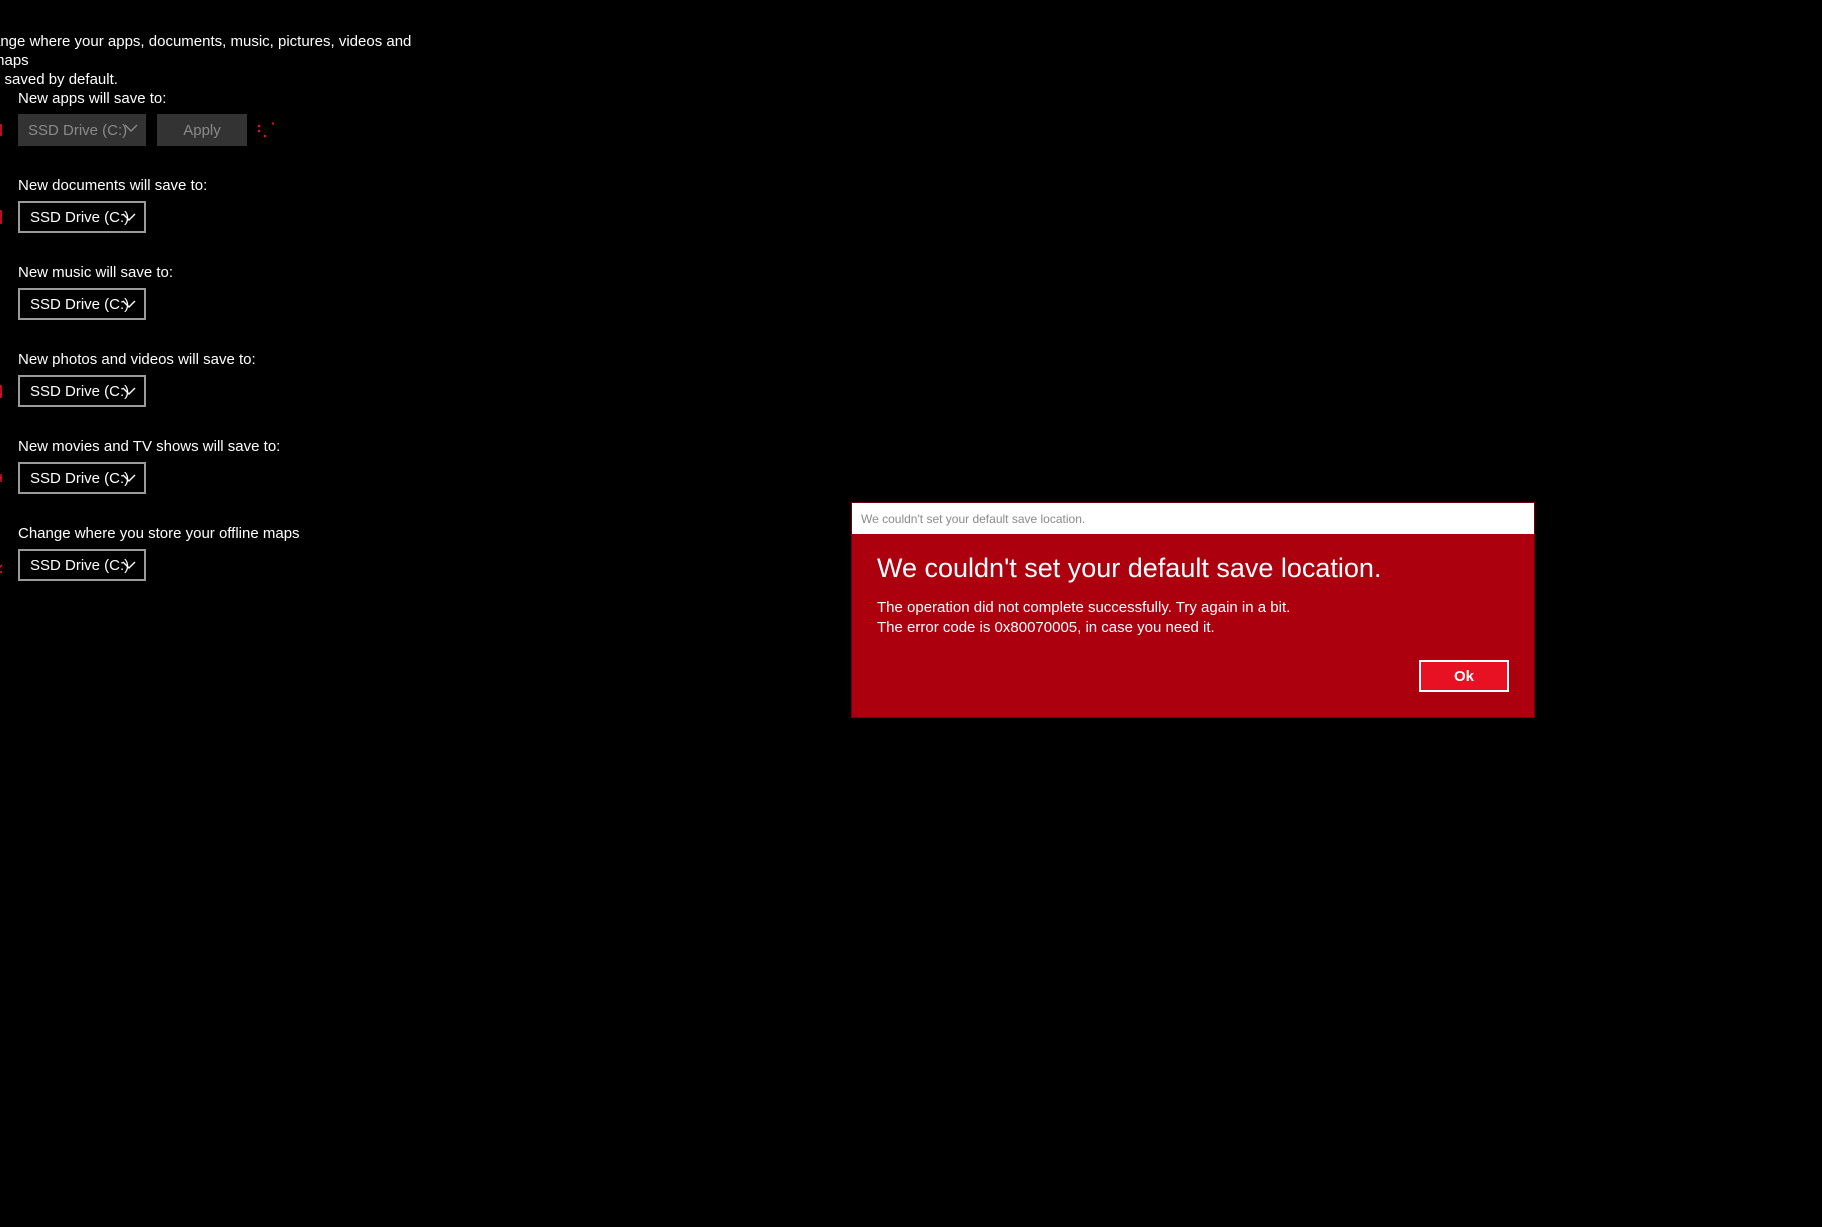 This screenshot has height=1227, width=1822. Describe the element at coordinates (1, 568) in the screenshot. I see `maps-download-icon` at that location.